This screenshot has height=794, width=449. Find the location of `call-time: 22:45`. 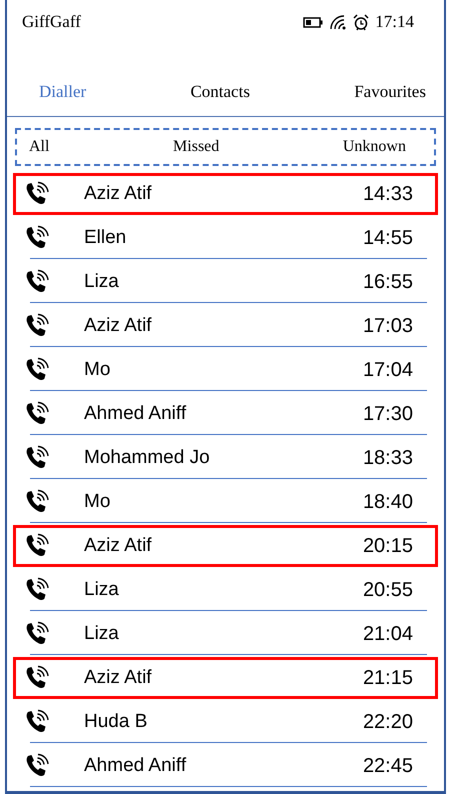

call-time: 22:45 is located at coordinates (387, 766).